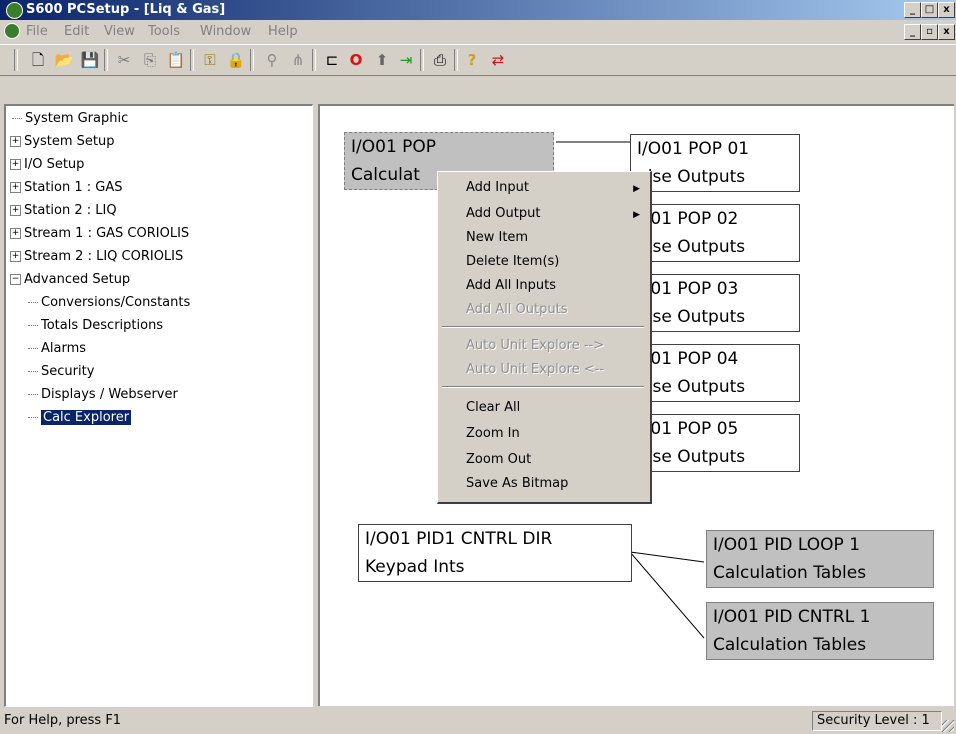  Describe the element at coordinates (495, 553) in the screenshot. I see `pid-source-box: I/O01 PID1 CNTRL DIR Keypad Ints` at that location.